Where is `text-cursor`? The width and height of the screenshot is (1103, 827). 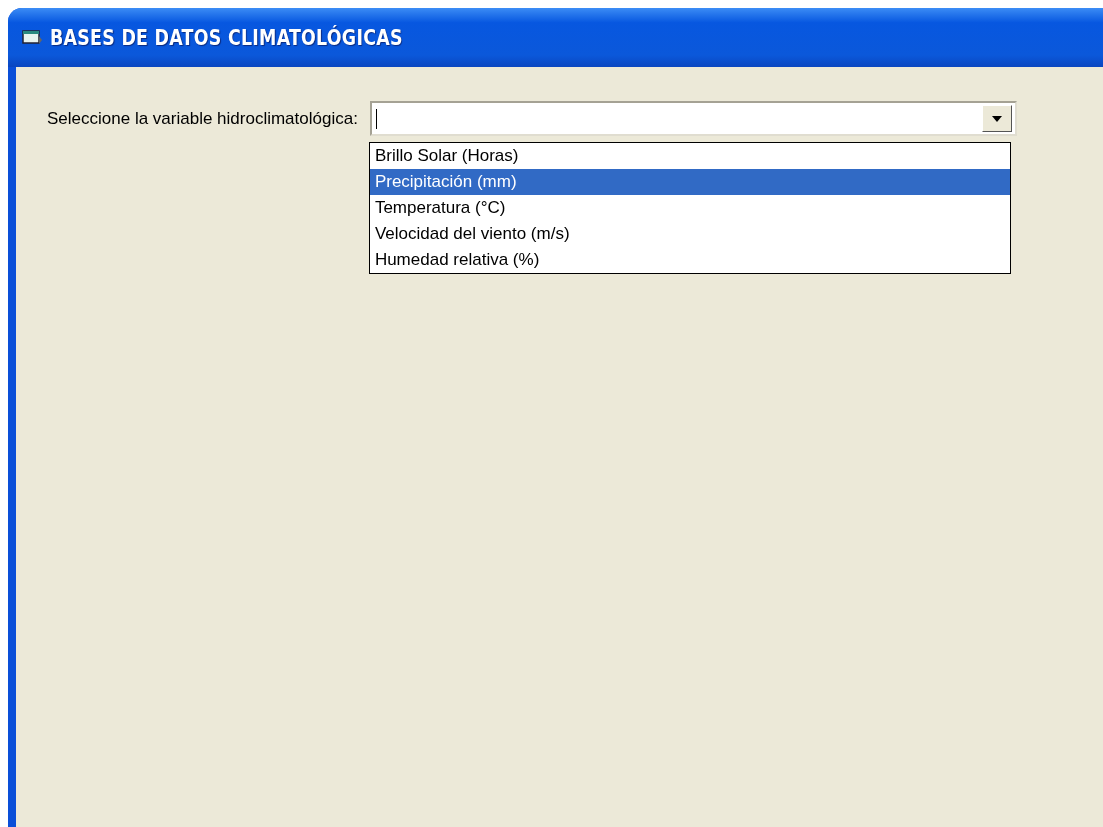
text-cursor is located at coordinates (376, 118).